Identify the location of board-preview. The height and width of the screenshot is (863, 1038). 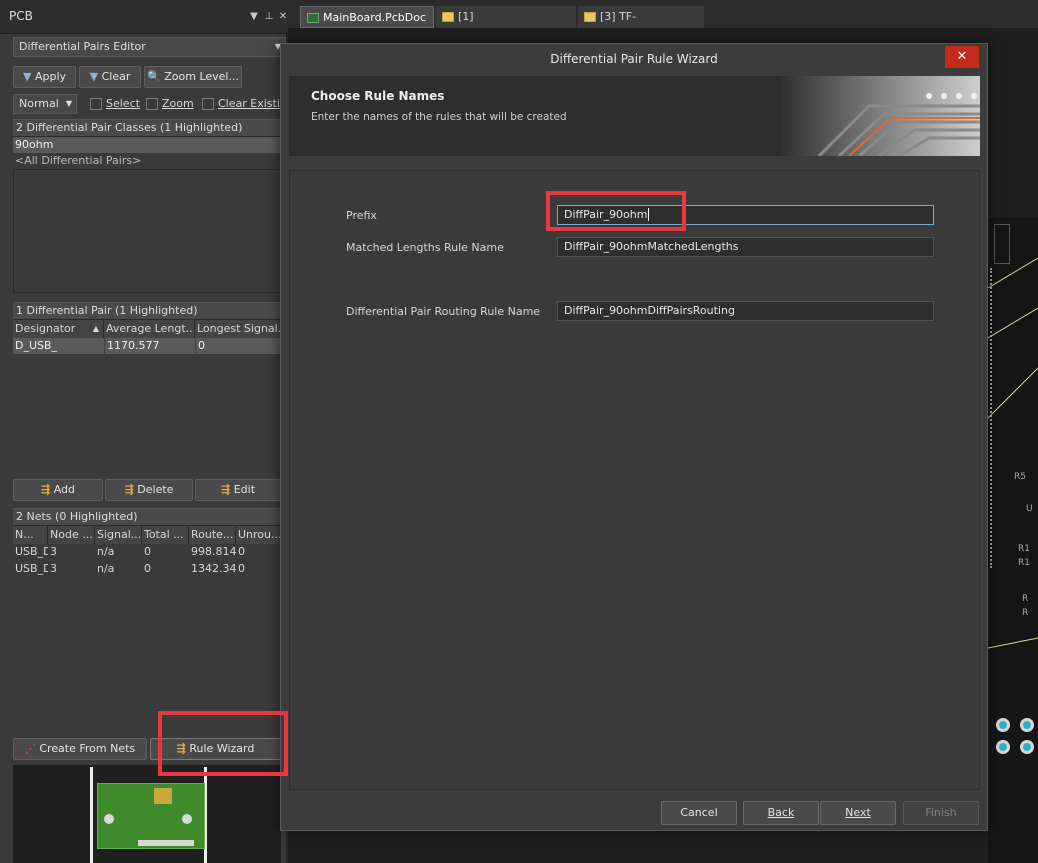
(147, 814).